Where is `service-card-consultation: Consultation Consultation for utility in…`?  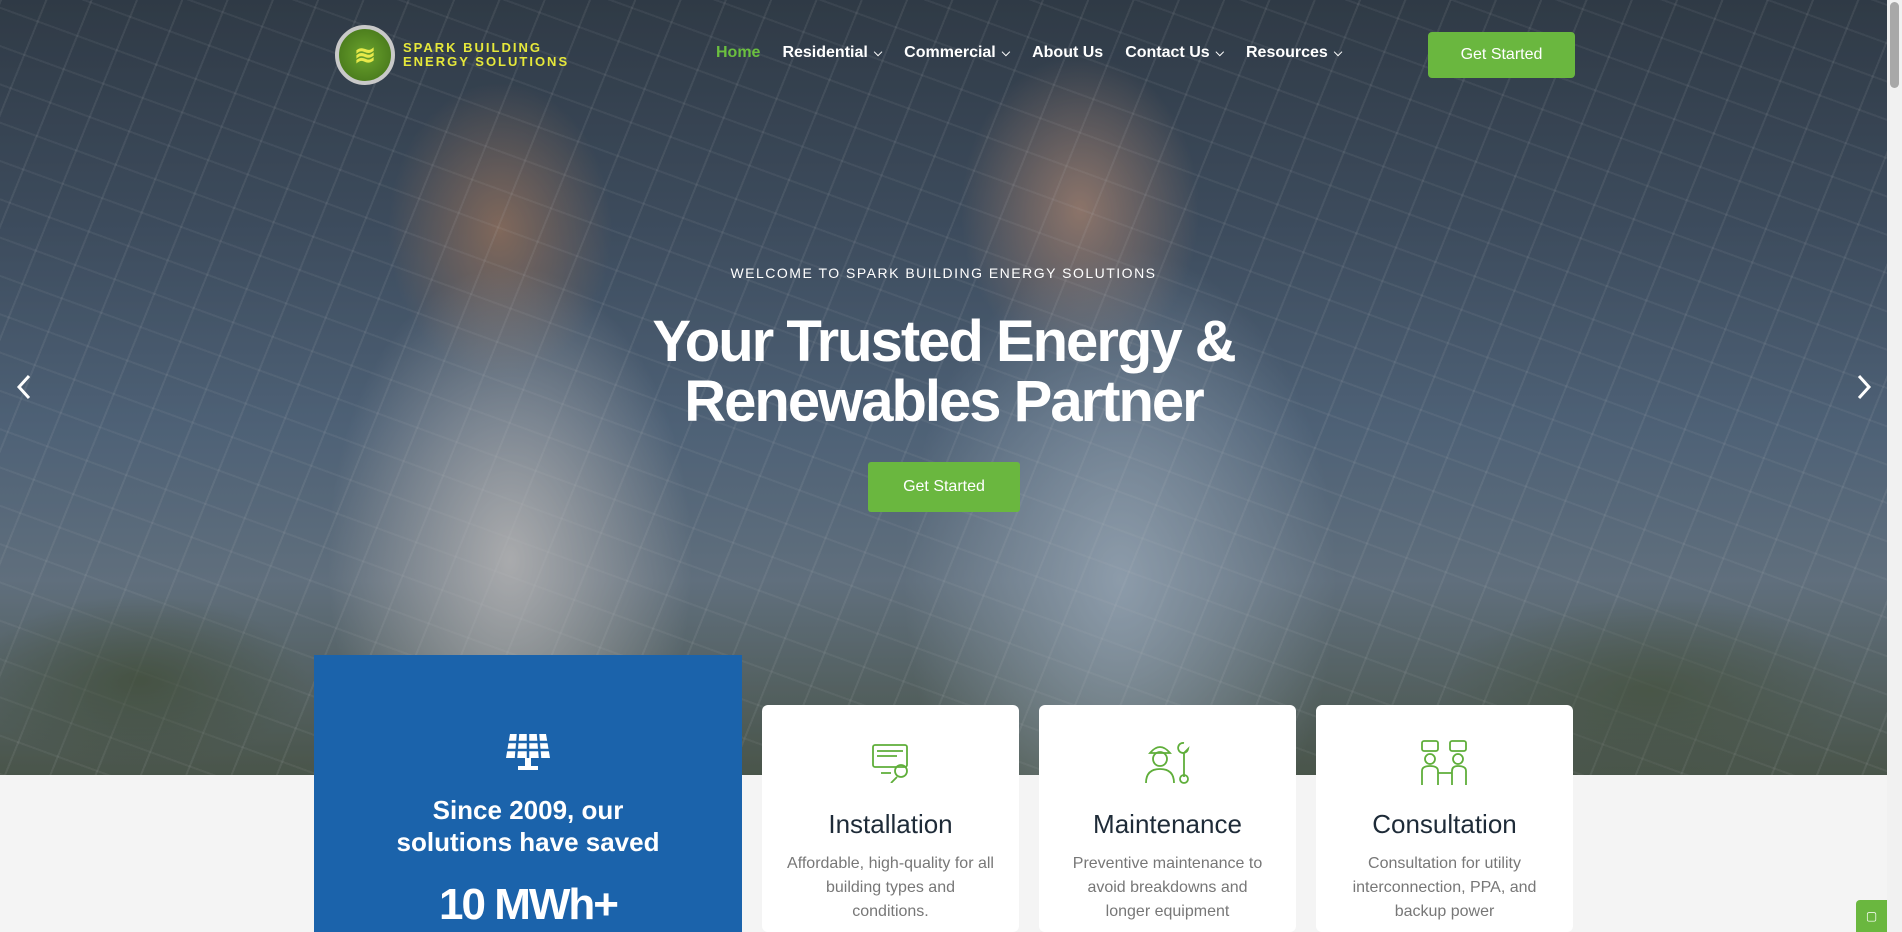
service-card-consultation: Consultation Consultation for utility in… is located at coordinates (1444, 818).